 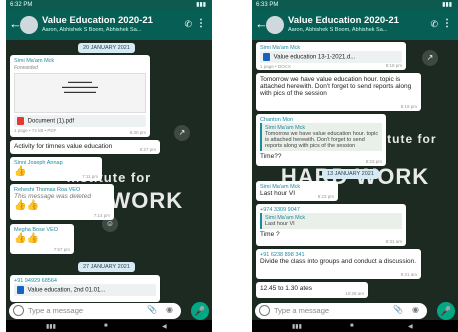 I want to click on message-time: 8:30 pm, so click(x=137, y=132).